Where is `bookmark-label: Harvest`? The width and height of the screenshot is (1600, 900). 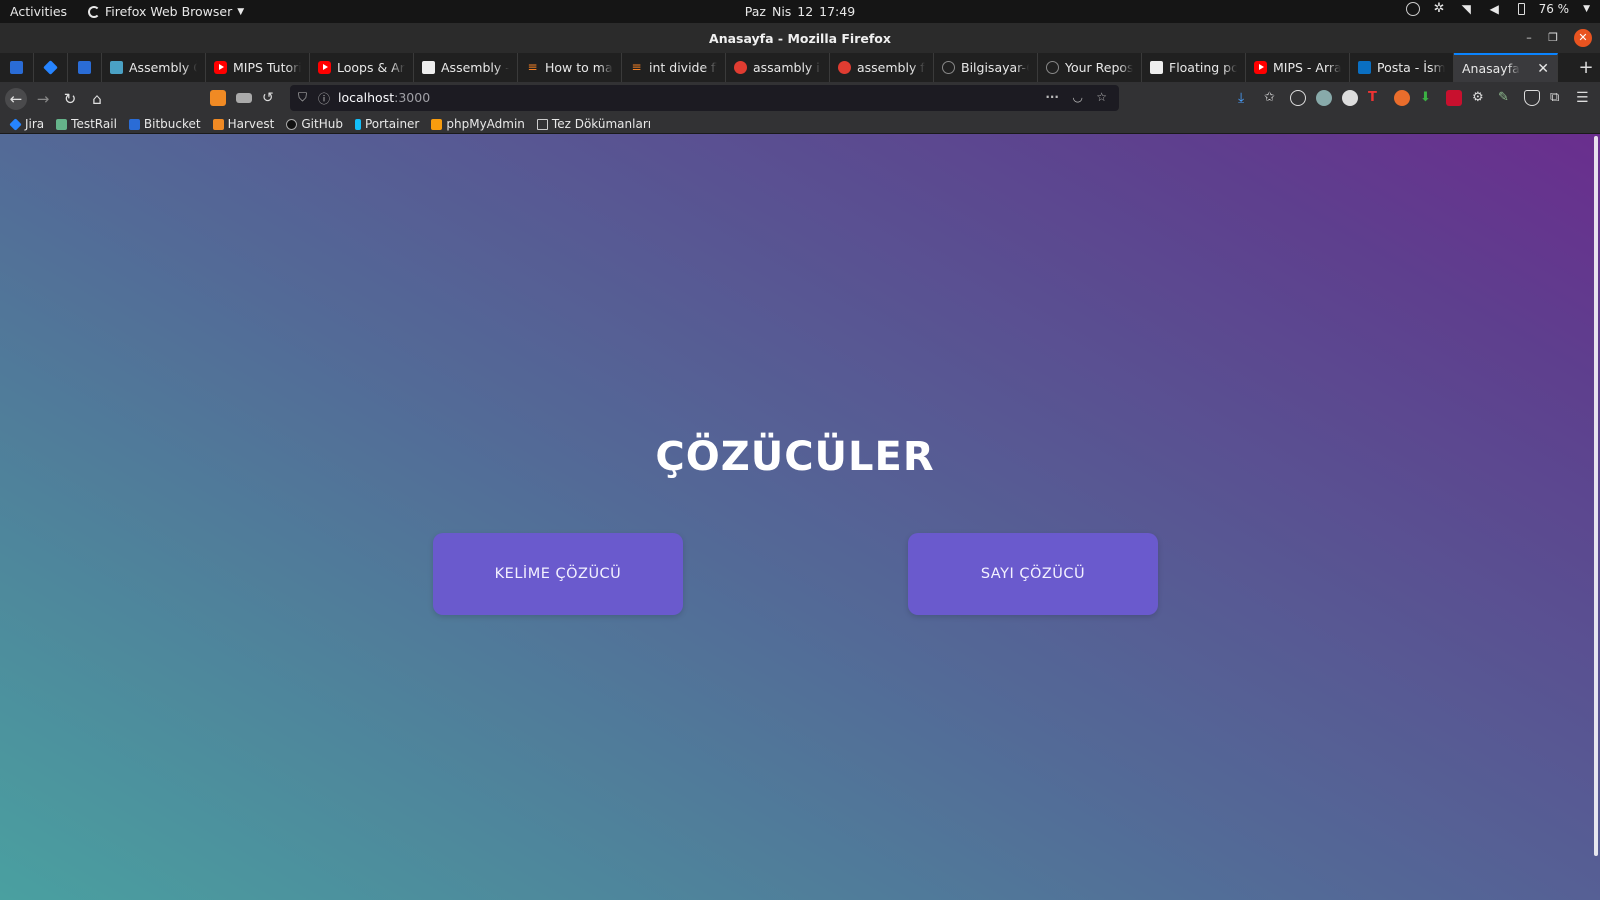 bookmark-label: Harvest is located at coordinates (251, 124).